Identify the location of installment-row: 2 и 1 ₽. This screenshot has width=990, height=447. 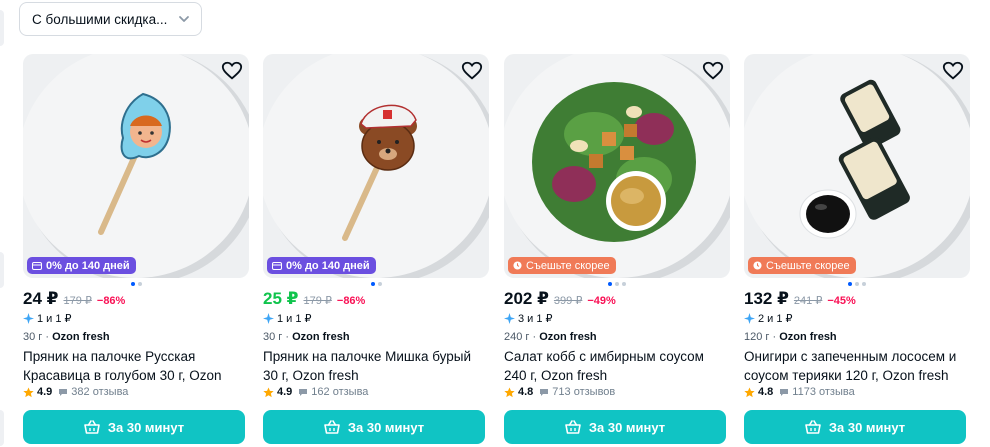
(768, 318).